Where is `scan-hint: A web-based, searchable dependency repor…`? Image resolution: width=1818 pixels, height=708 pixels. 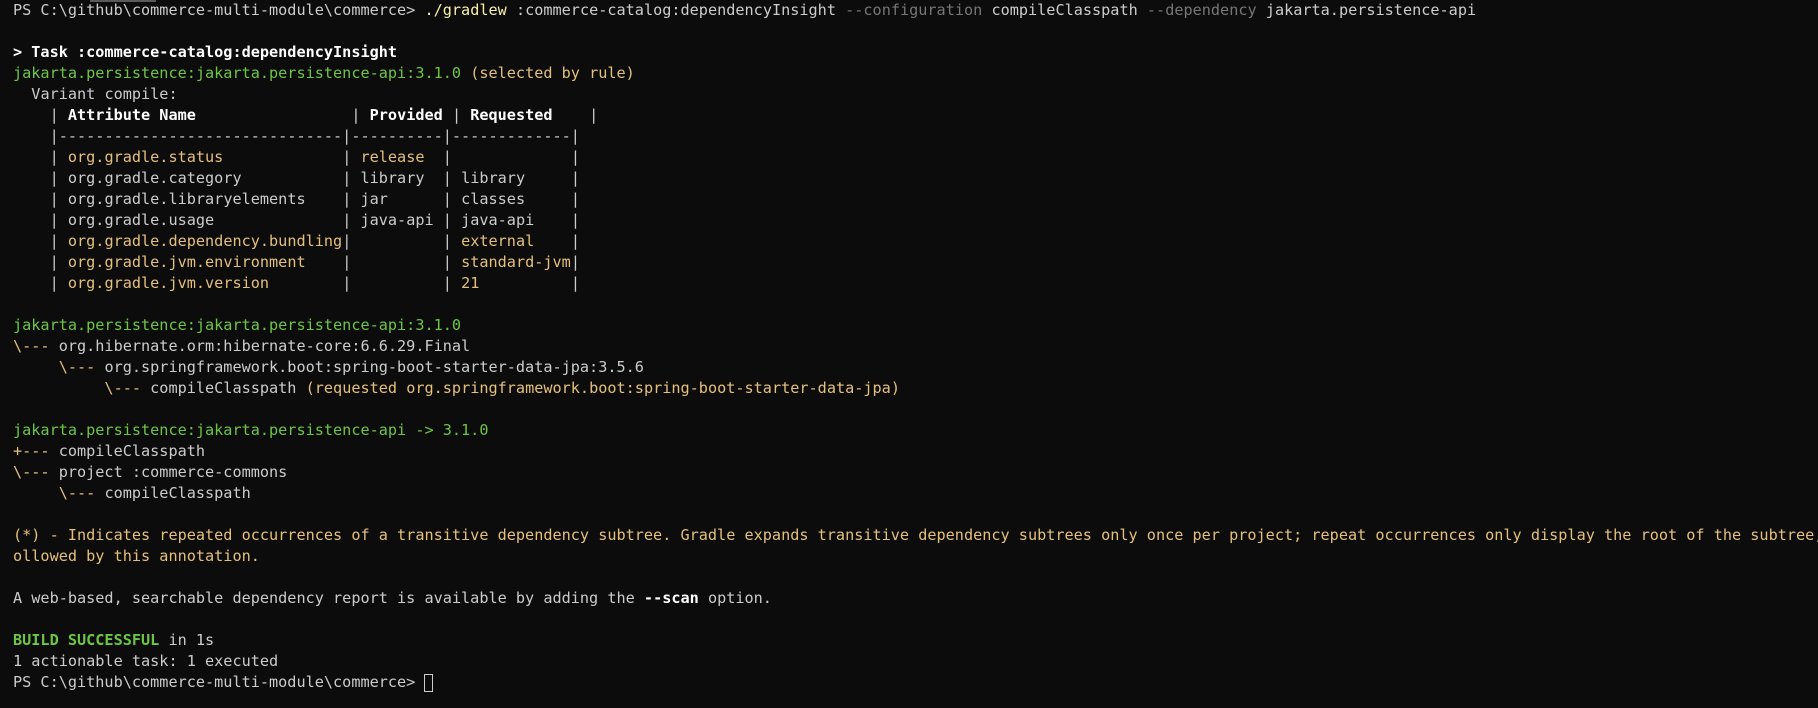
scan-hint: A web-based, searchable dependency repor… is located at coordinates (915, 598).